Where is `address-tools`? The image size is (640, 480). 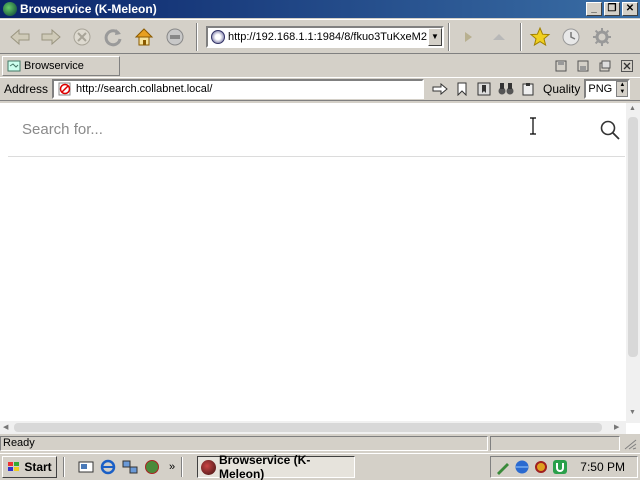 address-tools is located at coordinates (483, 89).